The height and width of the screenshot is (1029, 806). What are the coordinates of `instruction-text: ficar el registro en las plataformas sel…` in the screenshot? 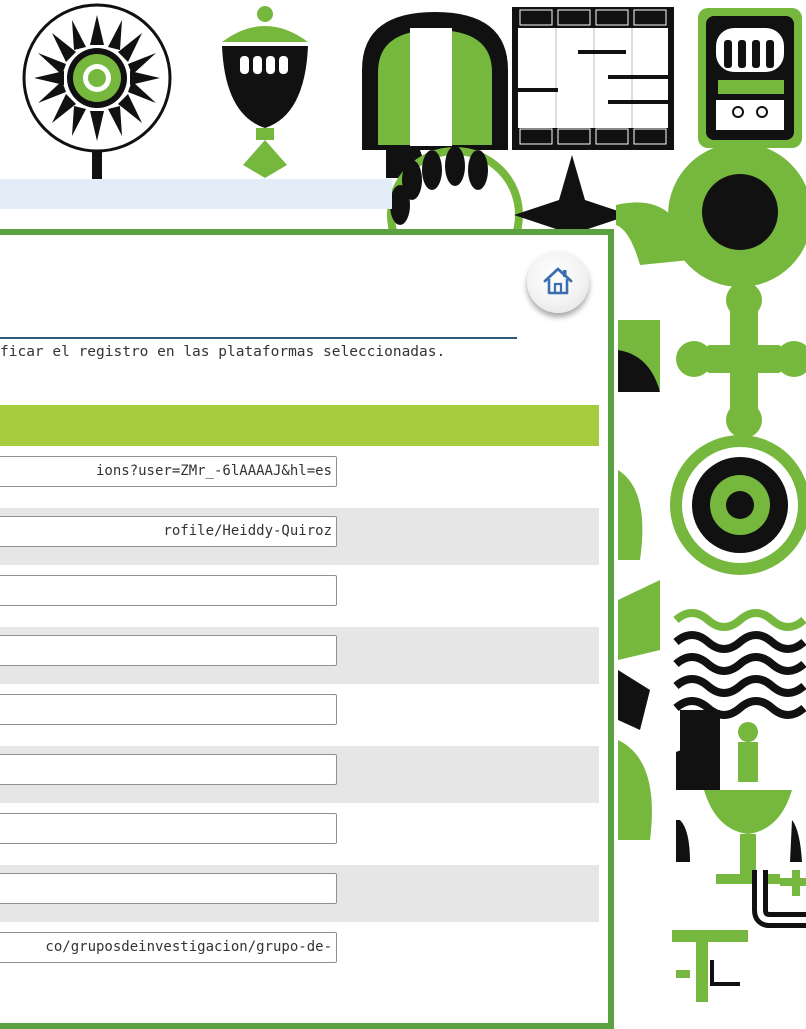 It's located at (223, 352).